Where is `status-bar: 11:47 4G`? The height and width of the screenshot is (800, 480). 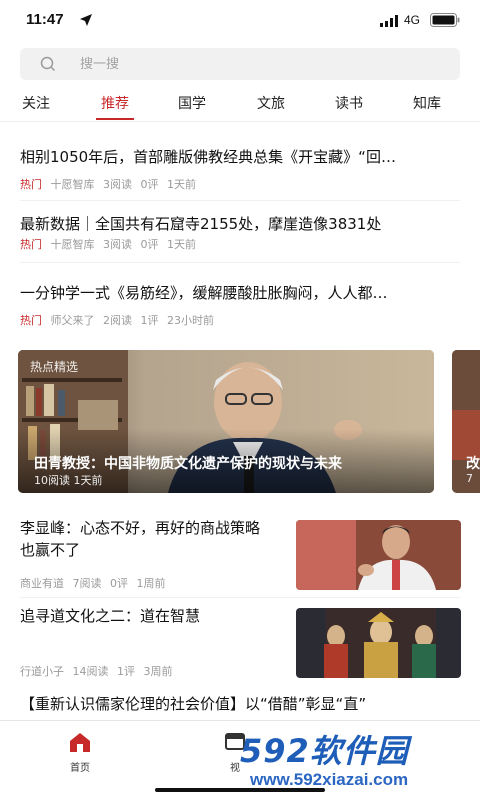
status-bar: 11:47 4G is located at coordinates (240, 22).